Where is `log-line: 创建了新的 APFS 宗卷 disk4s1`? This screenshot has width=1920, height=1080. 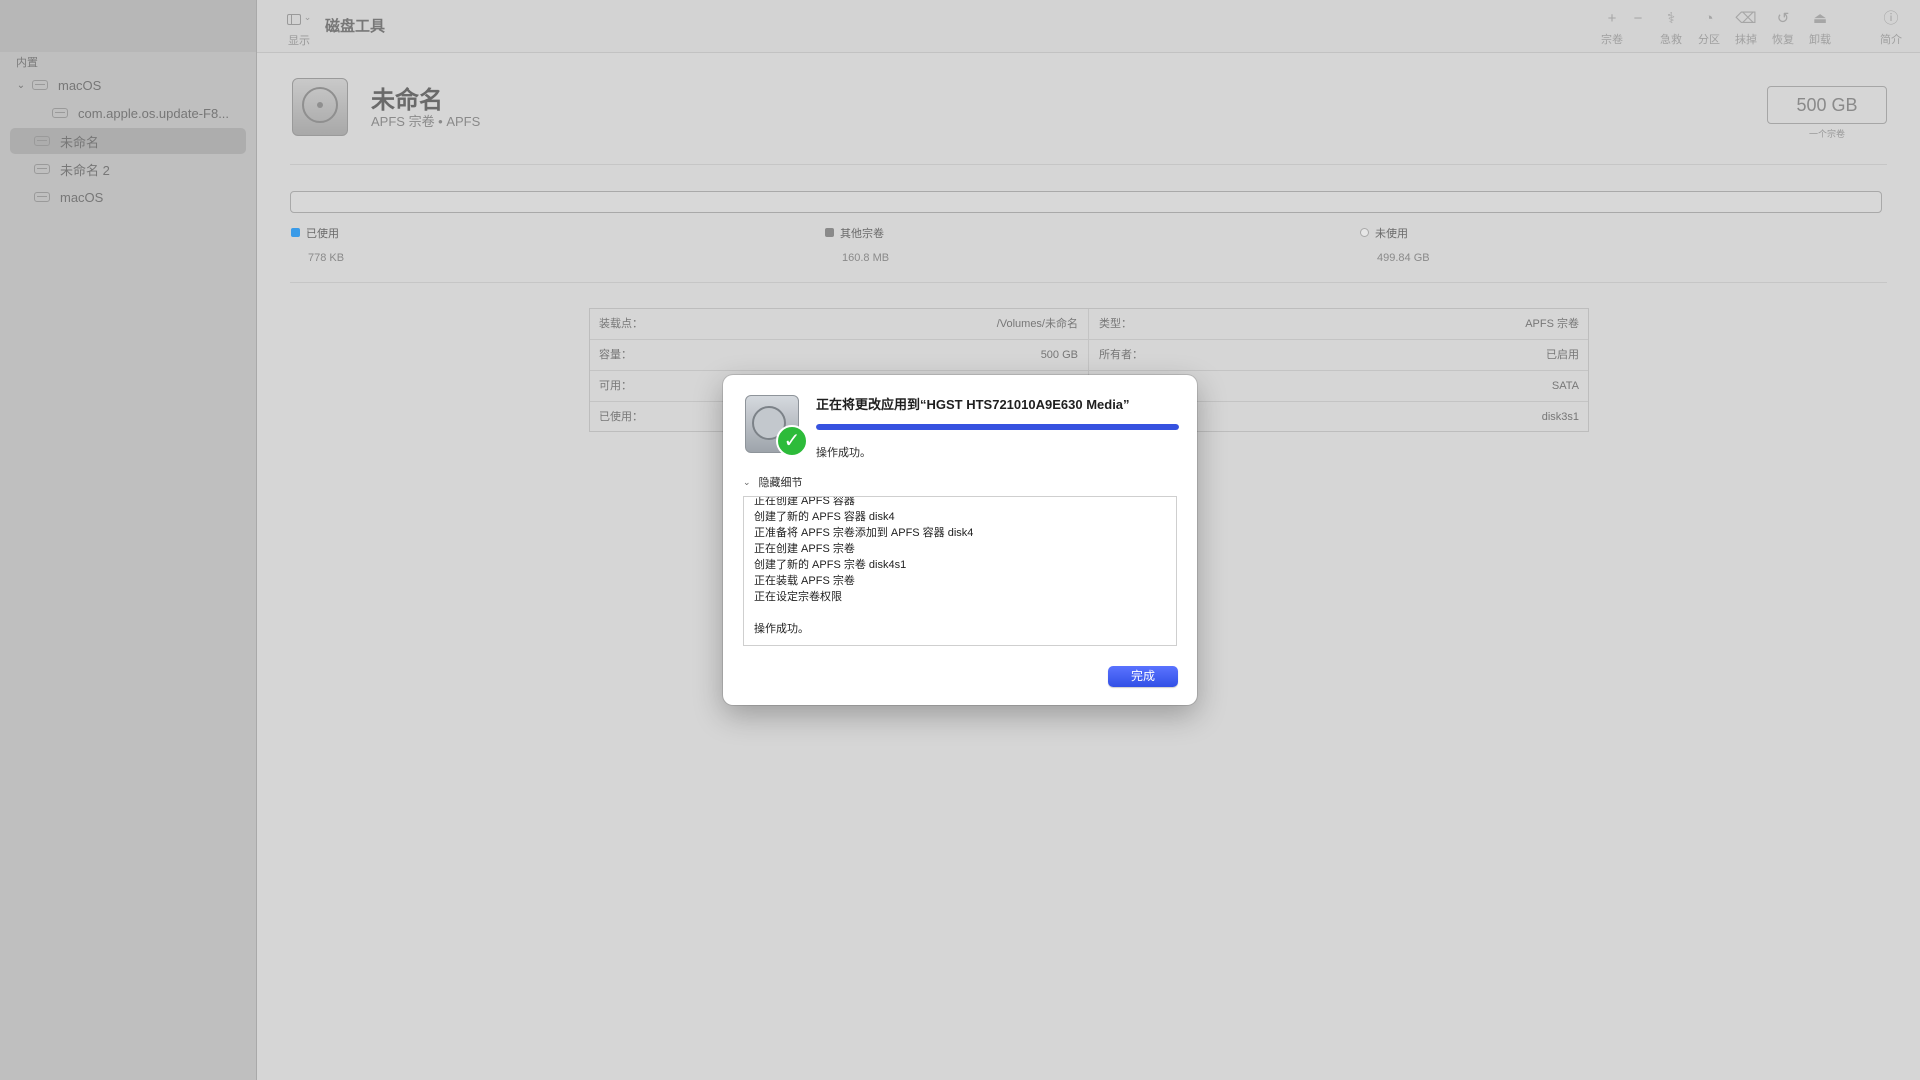 log-line: 创建了新的 APFS 宗卷 disk4s1 is located at coordinates (830, 565).